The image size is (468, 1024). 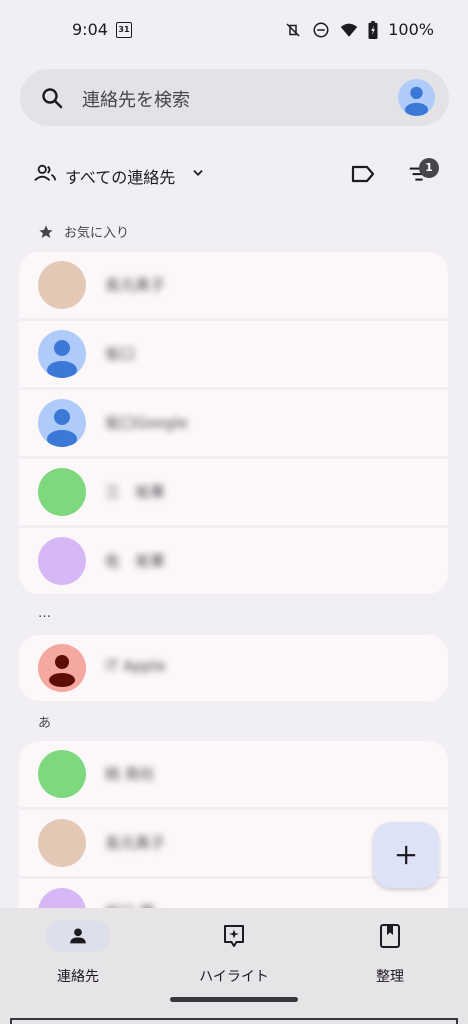 What do you see at coordinates (146, 423) in the screenshot?
I see `contact-name: 坂口Google` at bounding box center [146, 423].